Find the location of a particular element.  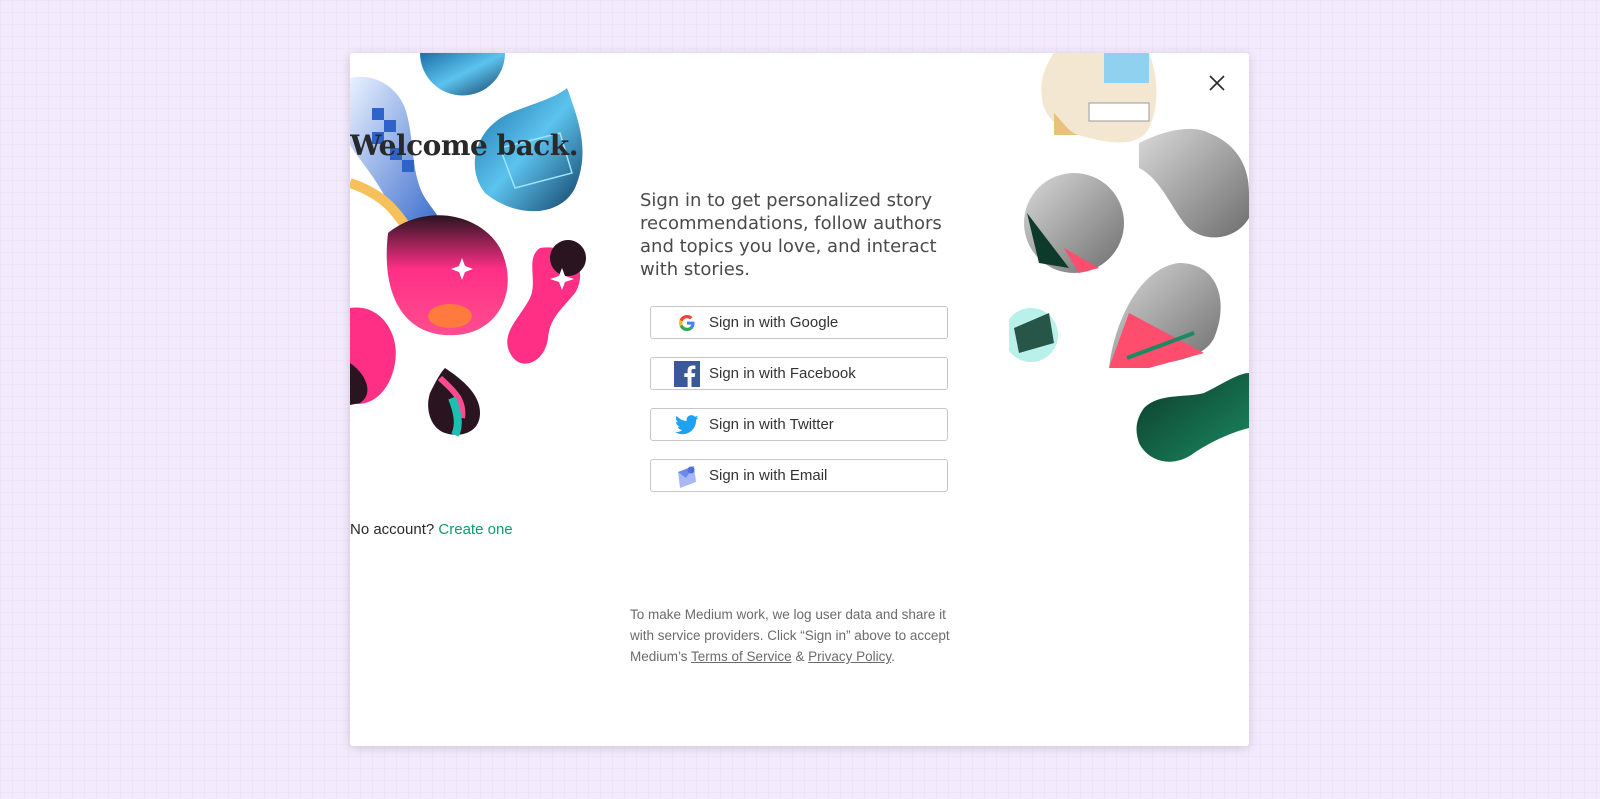

email-icon is located at coordinates (687, 476).